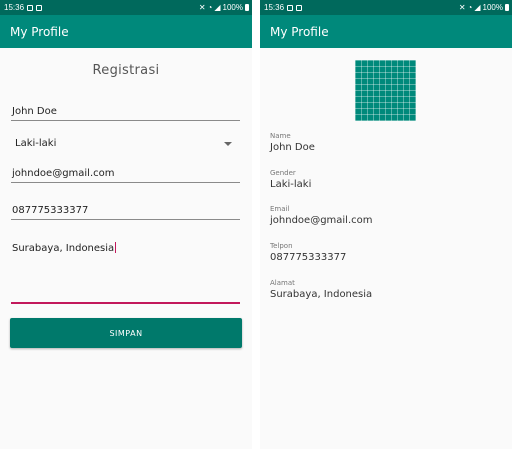 The height and width of the screenshot is (449, 512). I want to click on name-underline, so click(125, 120).